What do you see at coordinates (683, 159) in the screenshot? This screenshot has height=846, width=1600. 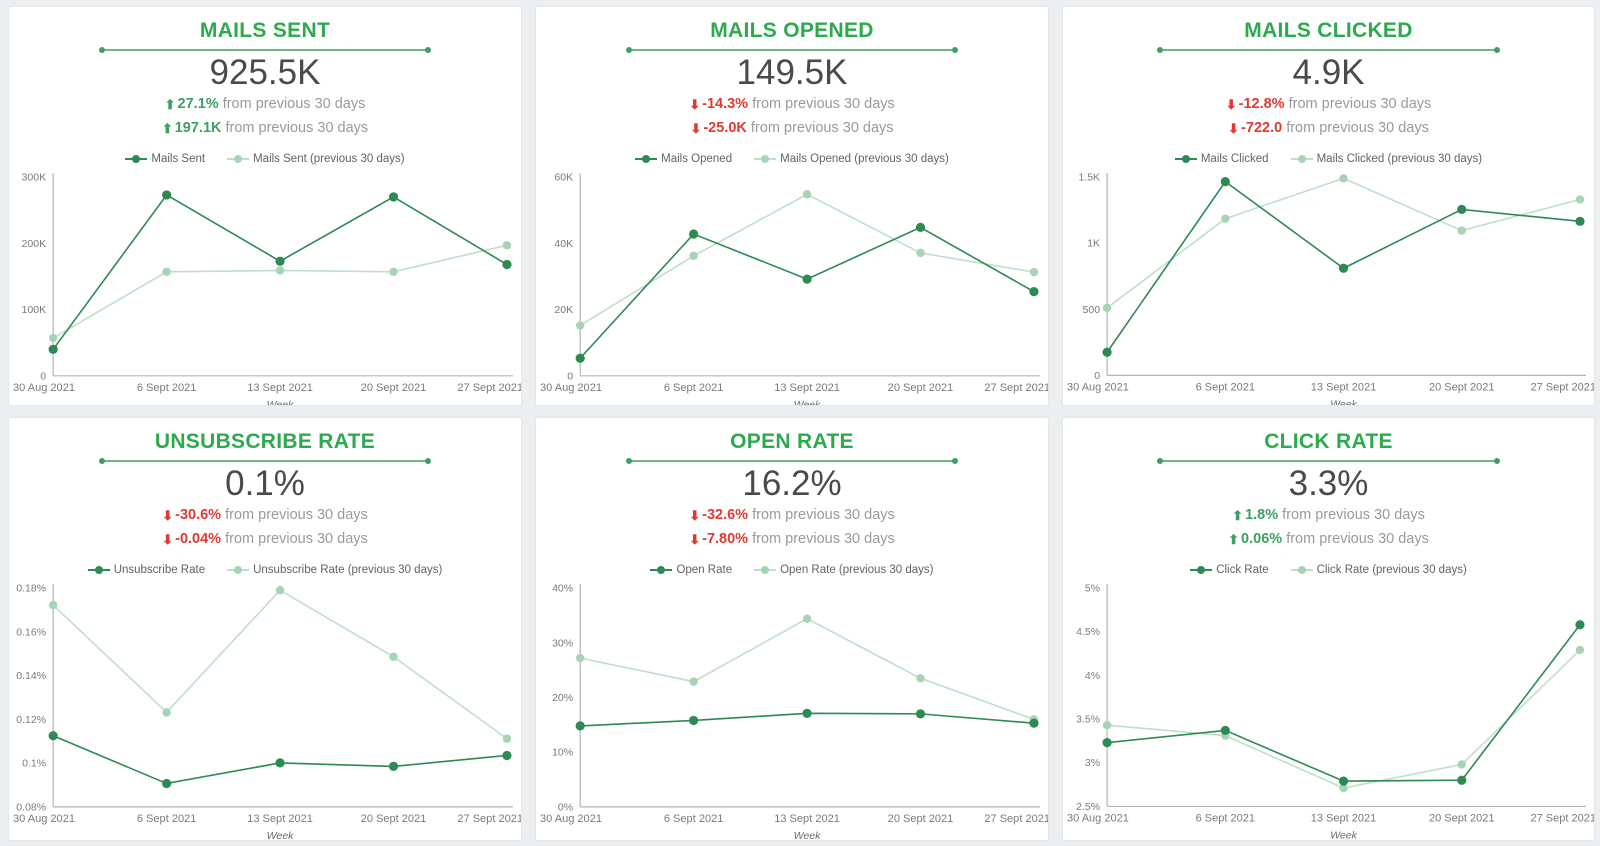 I see `legend-item-current: Mails Opened` at bounding box center [683, 159].